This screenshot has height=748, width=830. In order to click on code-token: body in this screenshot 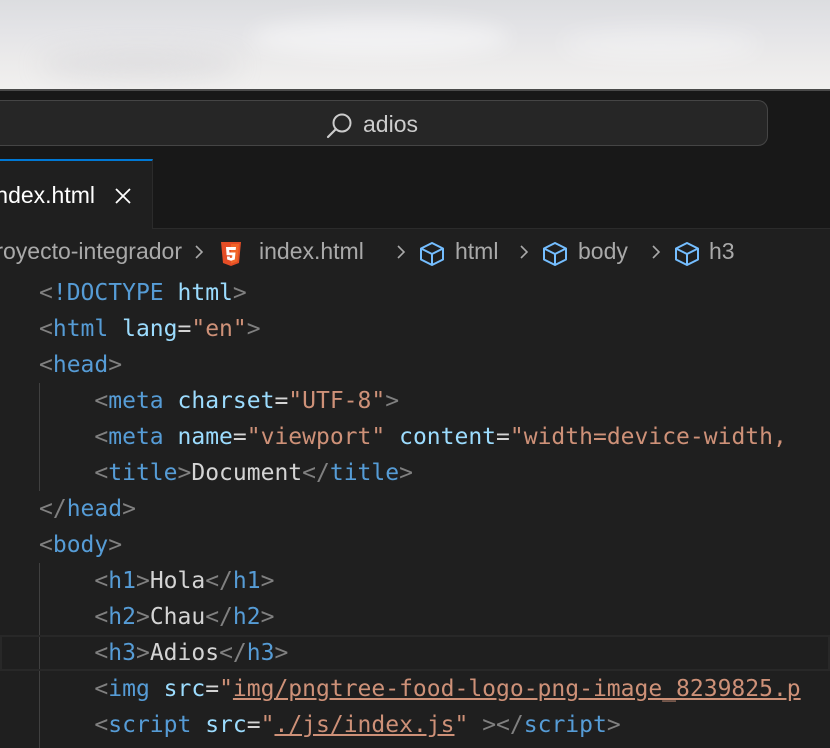, I will do `click(80, 545)`.